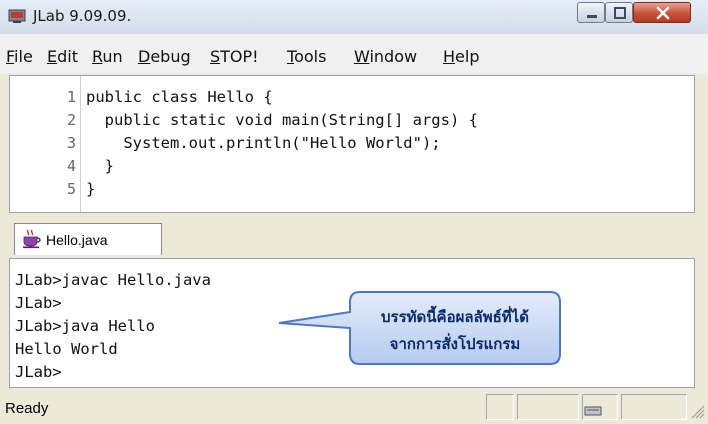 Image resolution: width=708 pixels, height=424 pixels. I want to click on code-line: public class Hello {, so click(179, 97).